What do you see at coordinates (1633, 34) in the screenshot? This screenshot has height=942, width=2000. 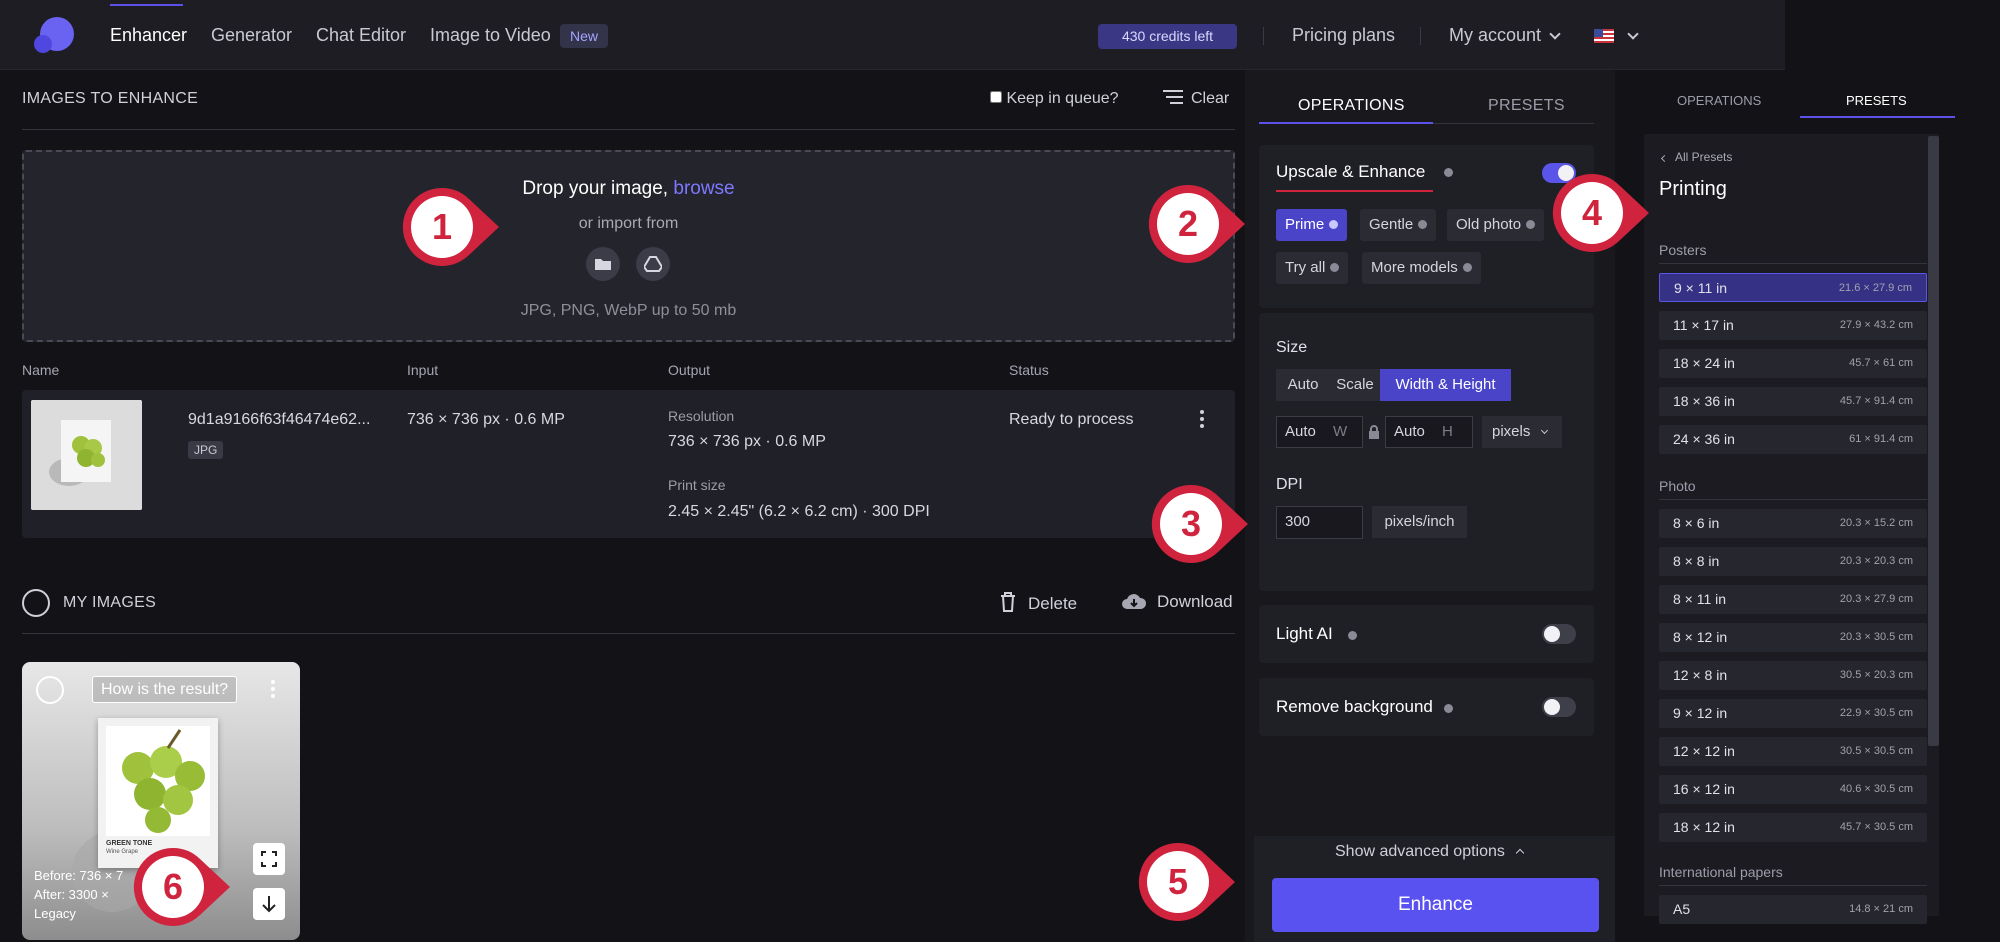 I see `language-chevron-icon` at bounding box center [1633, 34].